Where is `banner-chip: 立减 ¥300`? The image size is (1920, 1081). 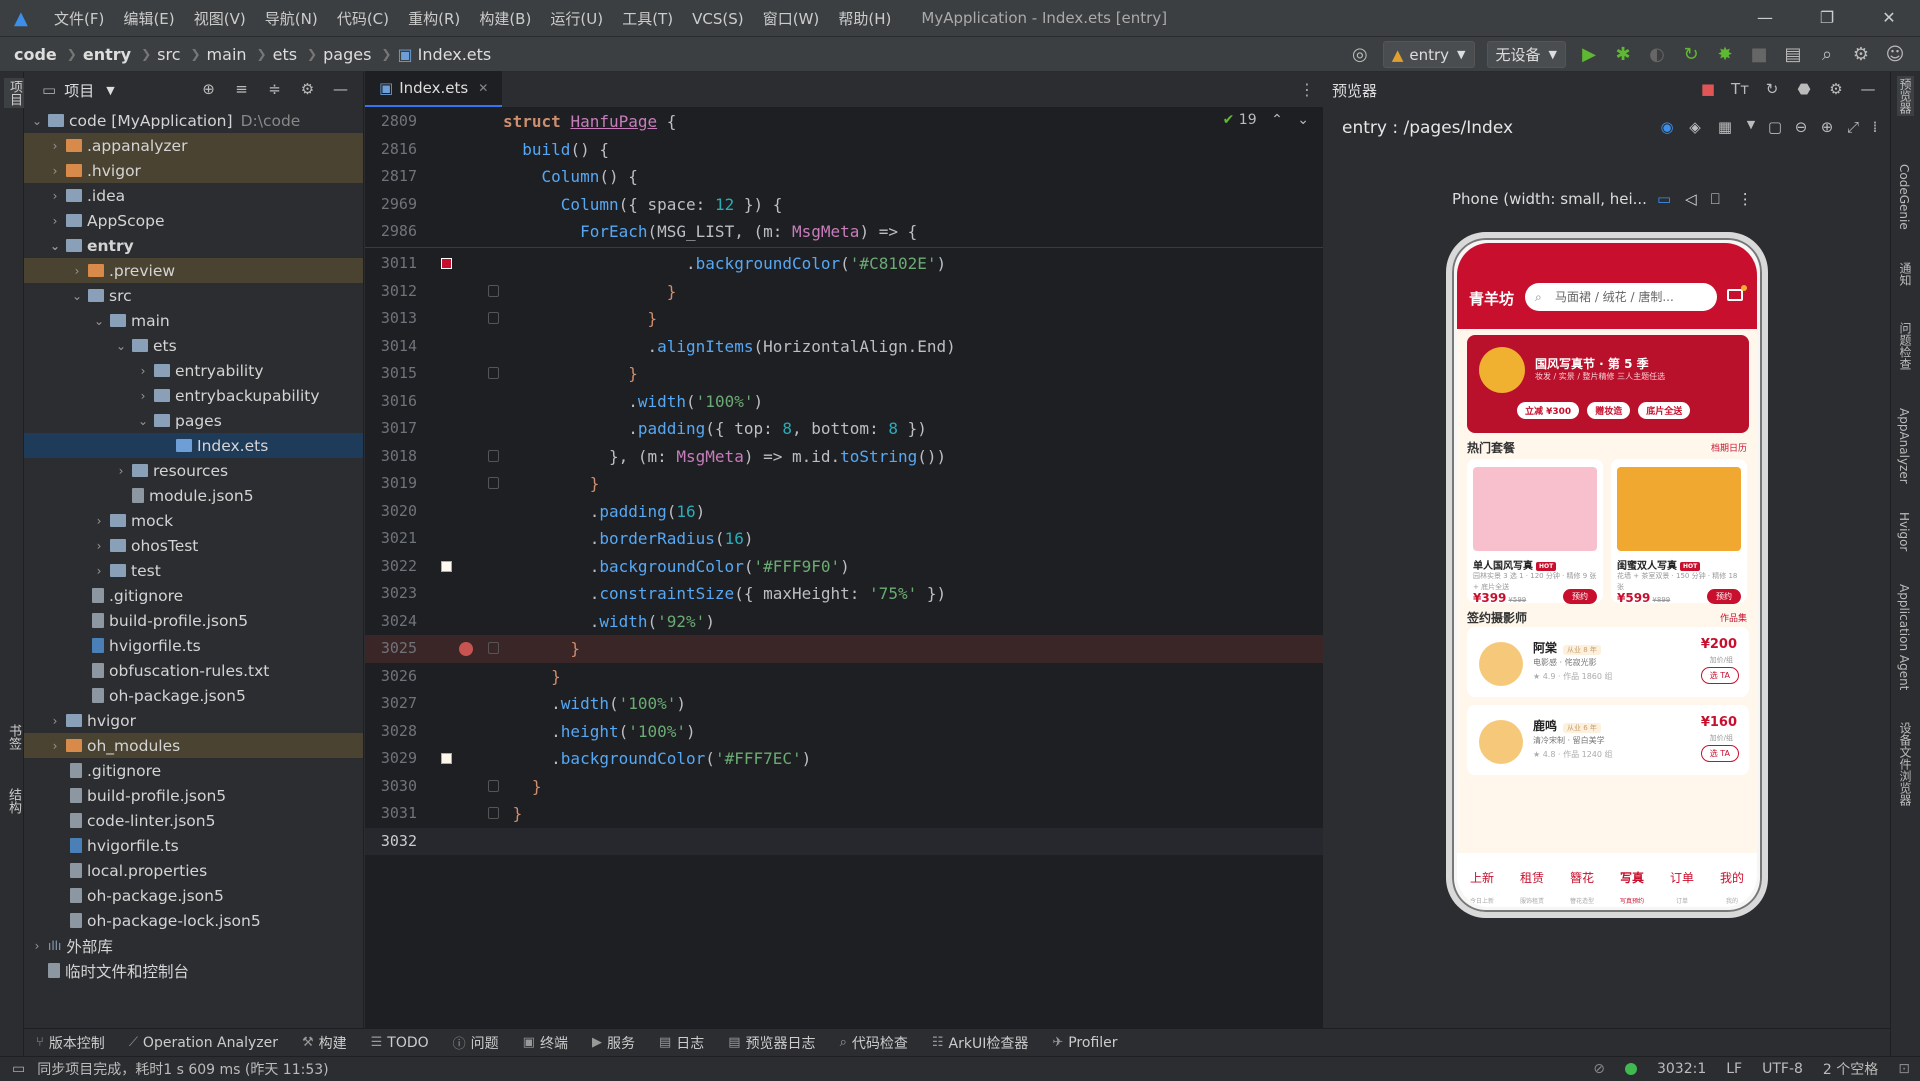 banner-chip: 立减 ¥300 is located at coordinates (1548, 410).